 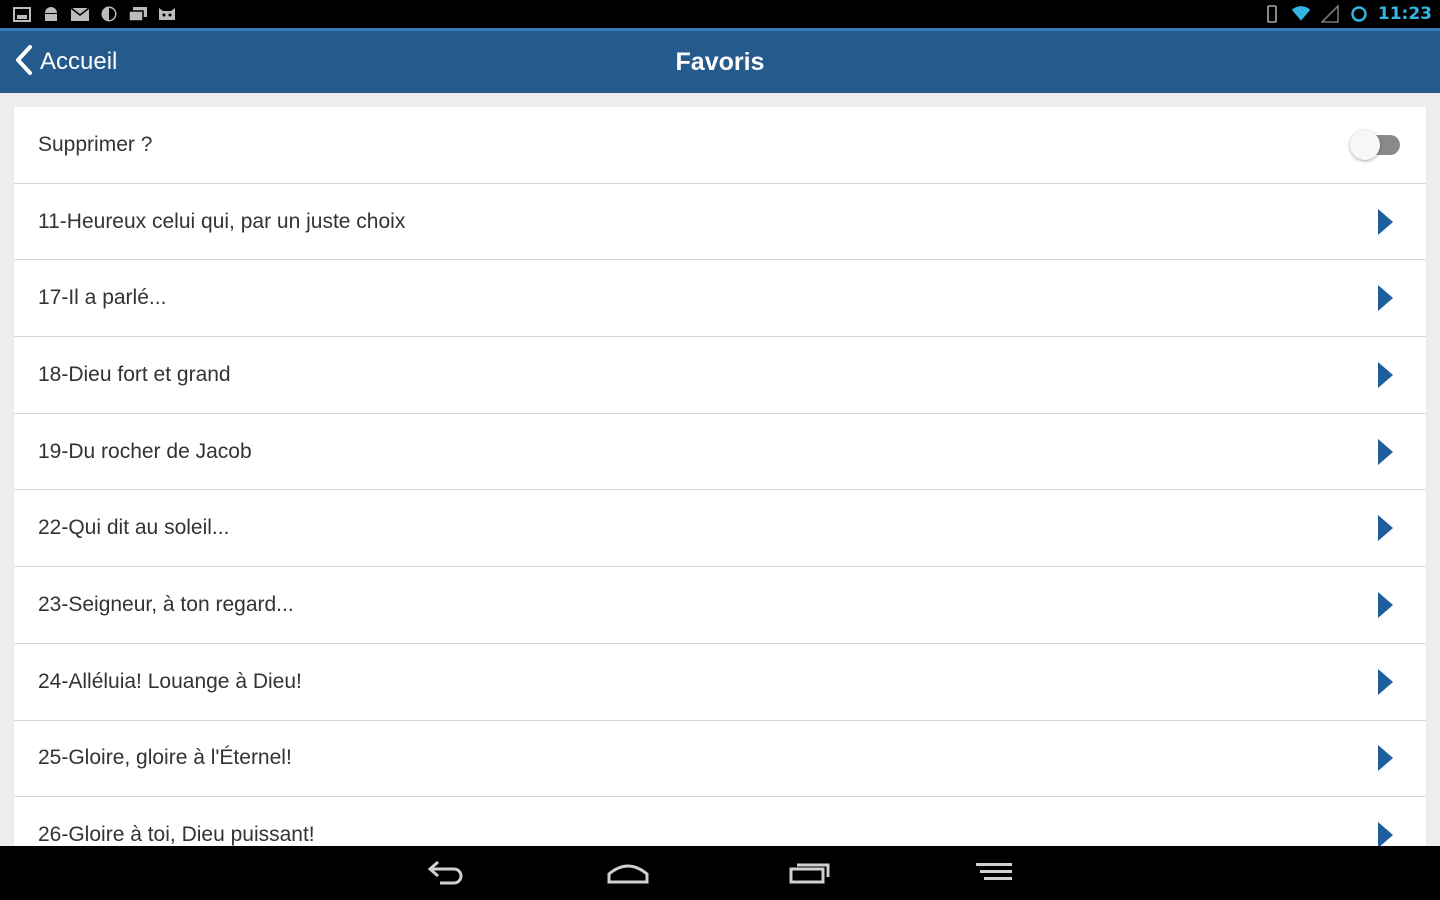 I want to click on nav-menu-button, so click(x=994, y=874).